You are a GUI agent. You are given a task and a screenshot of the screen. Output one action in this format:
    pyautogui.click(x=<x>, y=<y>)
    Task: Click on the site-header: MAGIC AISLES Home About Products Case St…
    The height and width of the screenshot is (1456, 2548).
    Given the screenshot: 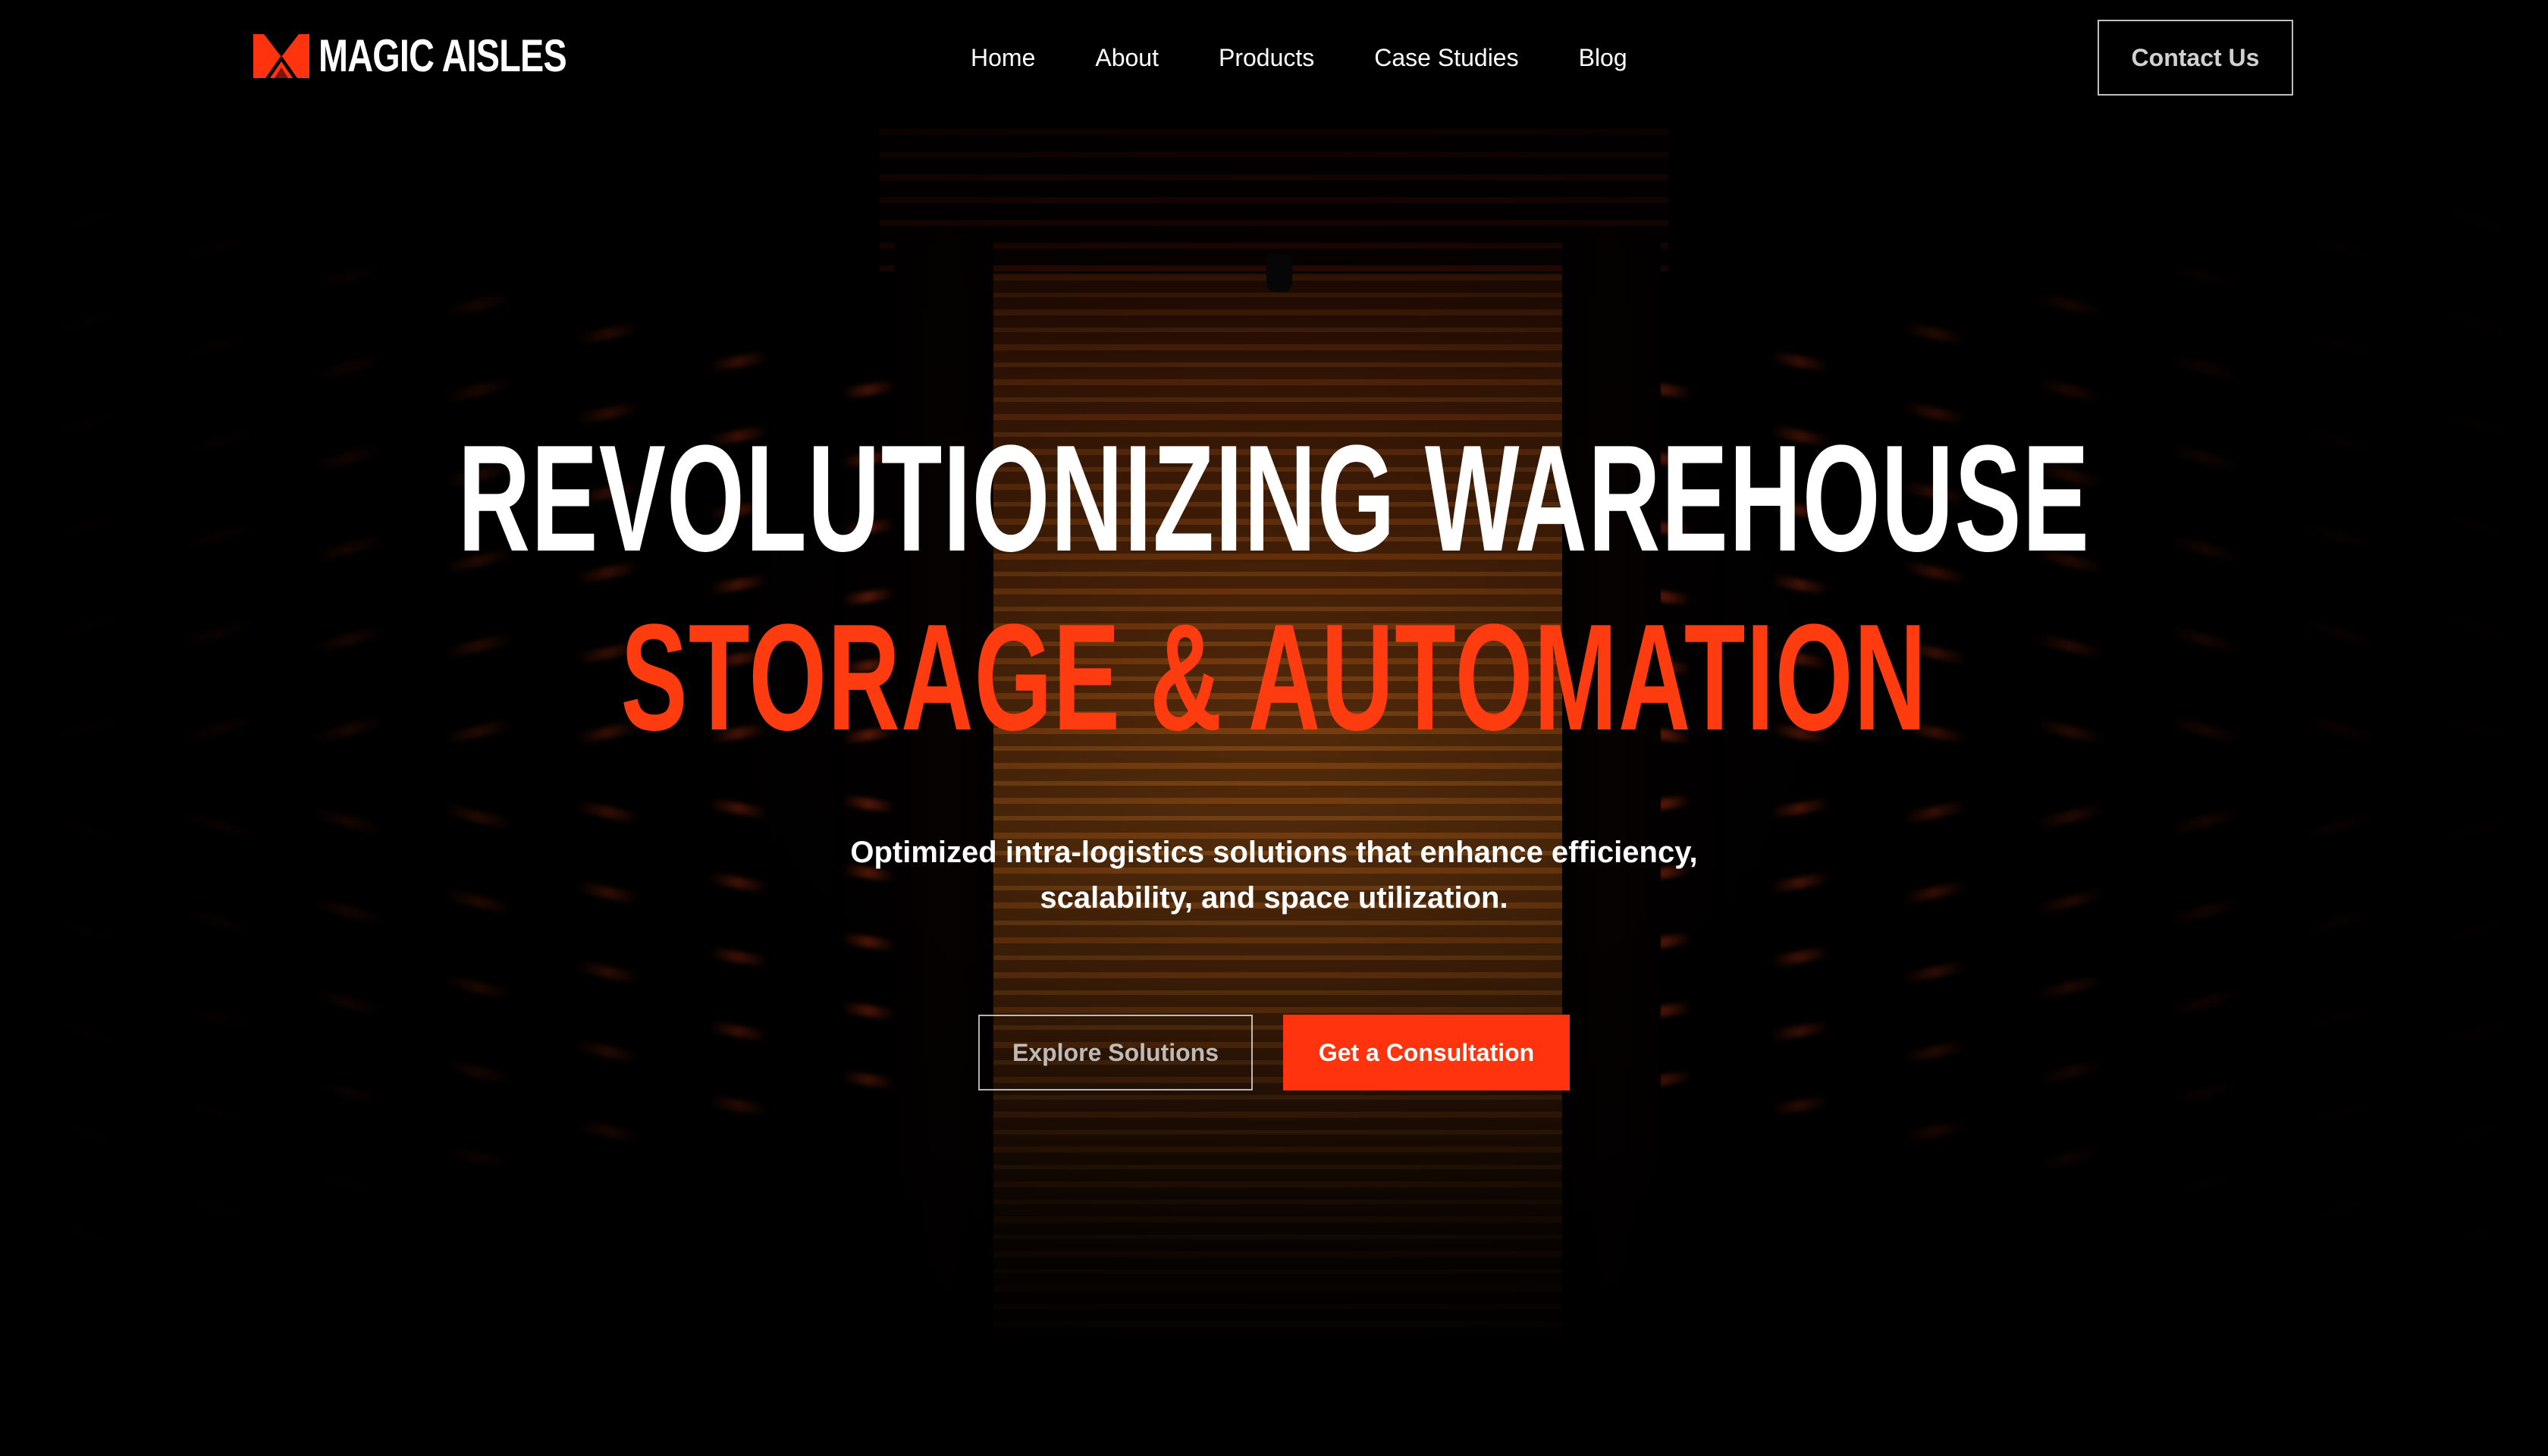 What is the action you would take?
    pyautogui.click(x=1274, y=57)
    